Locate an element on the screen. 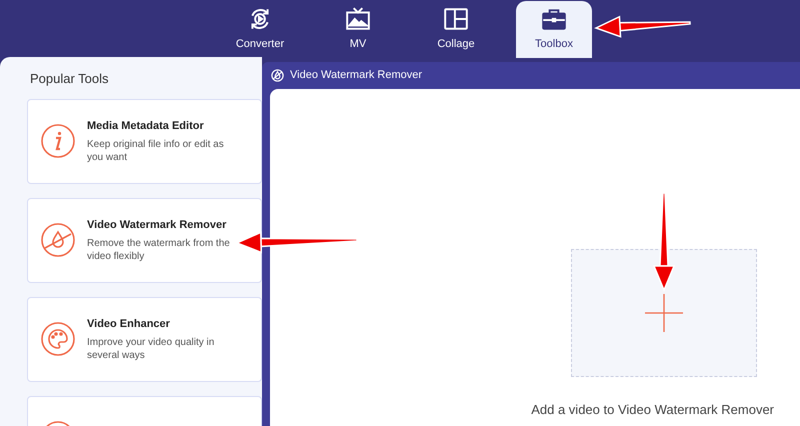 The width and height of the screenshot is (800, 426). add-file-dropzone is located at coordinates (664, 313).